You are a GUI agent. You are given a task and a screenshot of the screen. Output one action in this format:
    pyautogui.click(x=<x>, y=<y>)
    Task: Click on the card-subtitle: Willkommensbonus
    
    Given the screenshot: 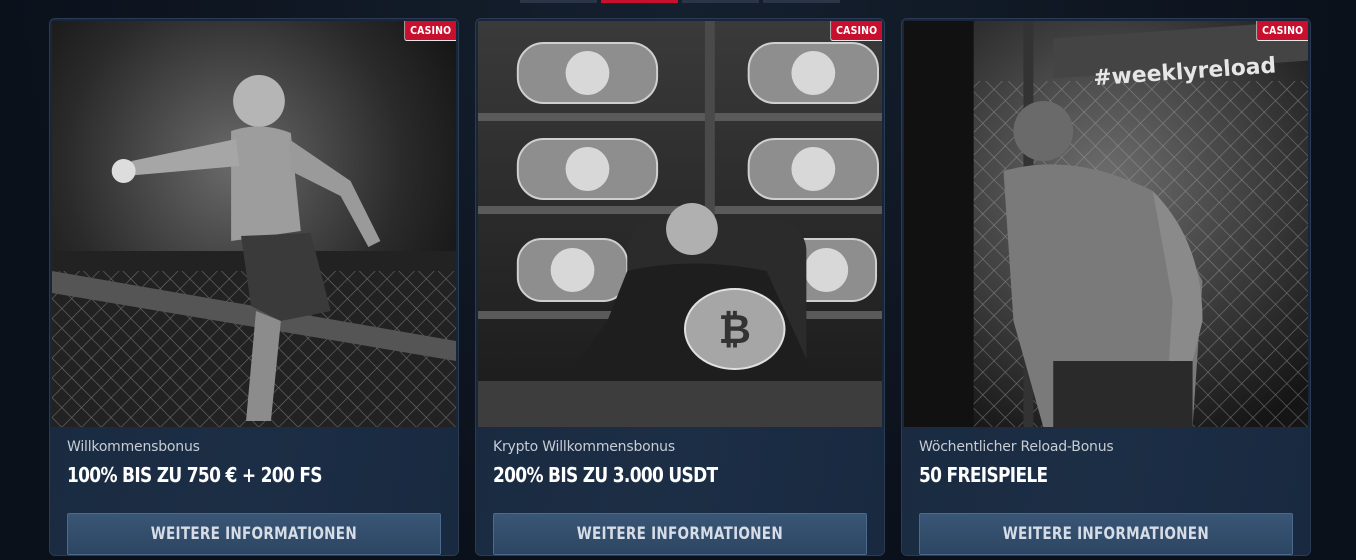 What is the action you would take?
    pyautogui.click(x=133, y=447)
    